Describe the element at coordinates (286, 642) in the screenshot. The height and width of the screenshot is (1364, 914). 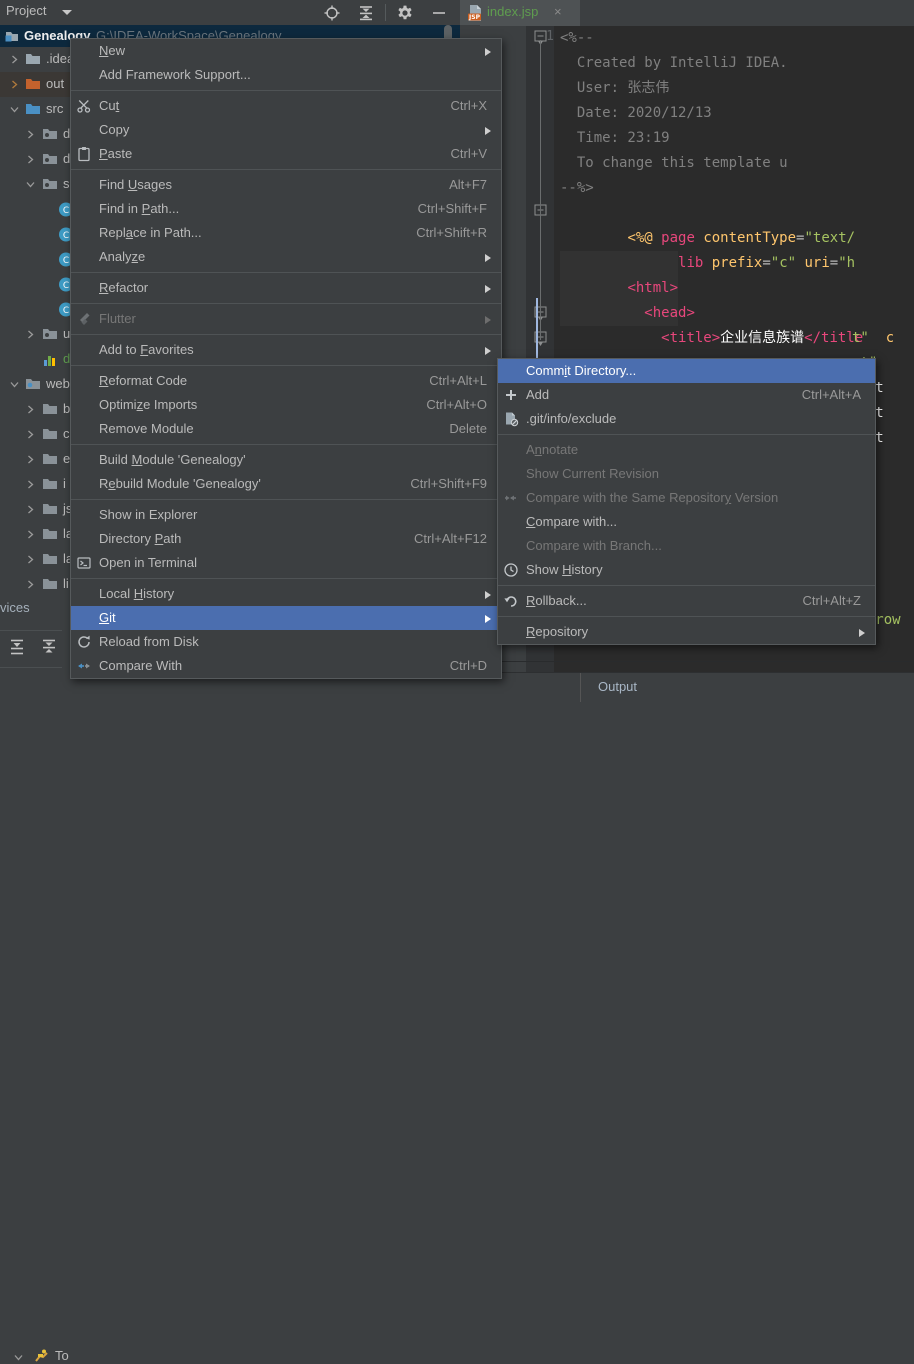
I see `menu-item-reload-from-disk: Reload from Disk` at that location.